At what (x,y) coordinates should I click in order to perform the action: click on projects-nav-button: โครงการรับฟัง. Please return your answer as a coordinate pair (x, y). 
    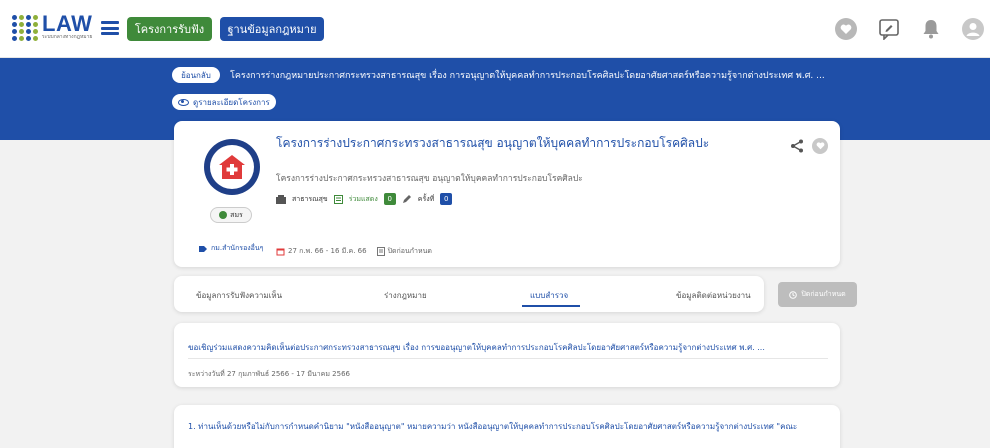
    Looking at the image, I should click on (169, 29).